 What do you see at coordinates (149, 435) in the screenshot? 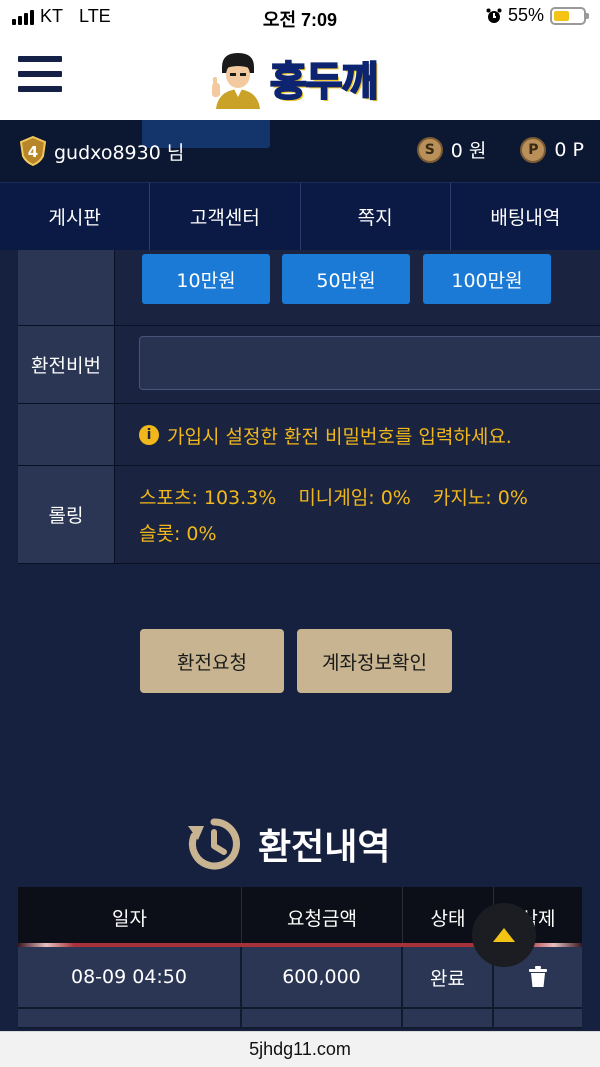
I see `info-icon: i` at bounding box center [149, 435].